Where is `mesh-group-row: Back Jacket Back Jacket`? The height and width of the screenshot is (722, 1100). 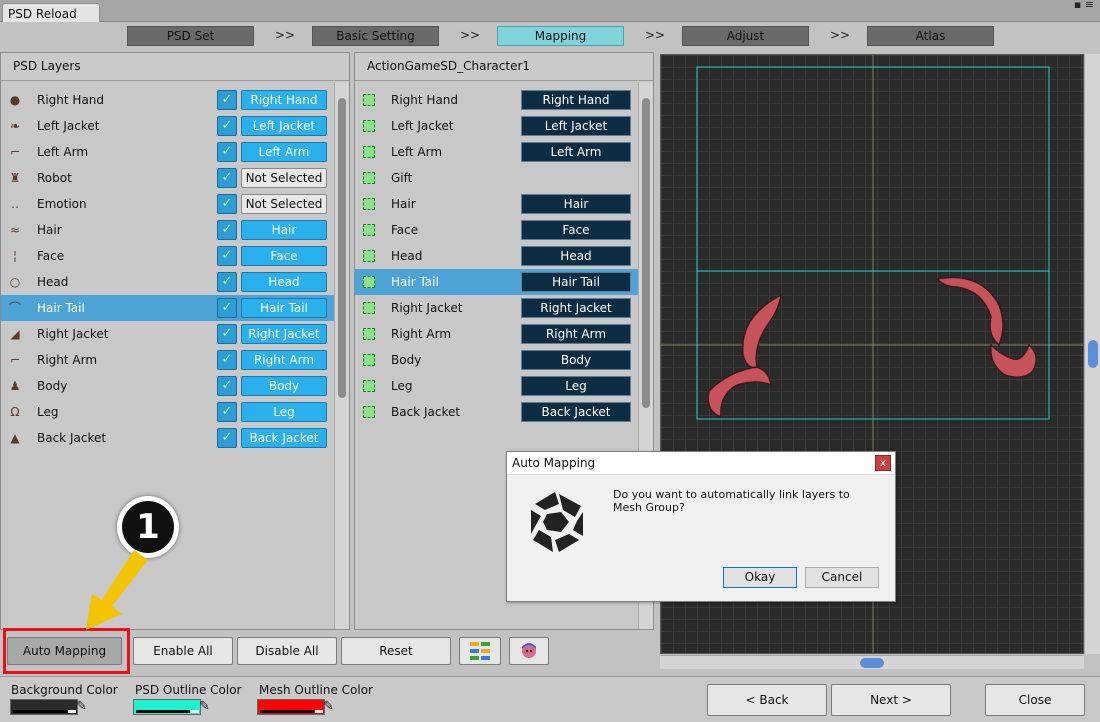 mesh-group-row: Back Jacket Back Jacket is located at coordinates (497, 412).